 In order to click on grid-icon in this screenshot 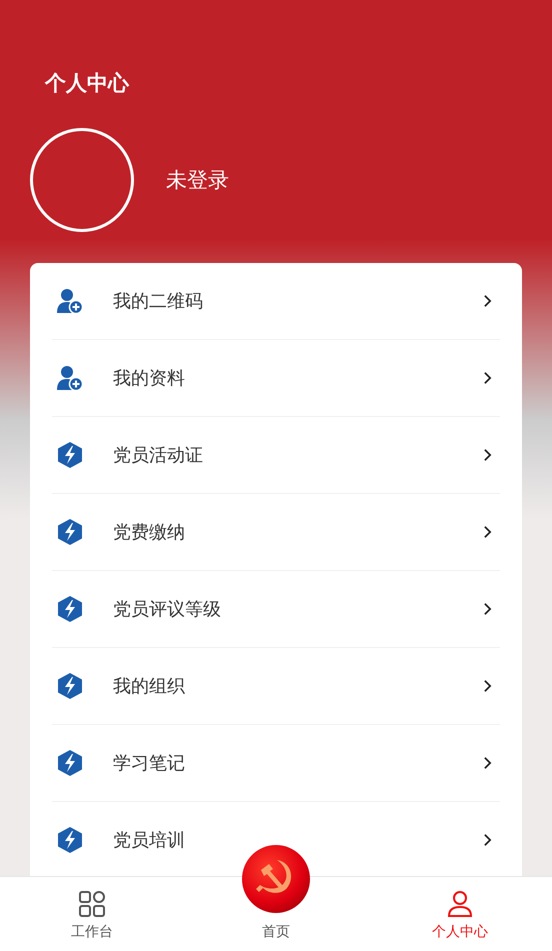, I will do `click(92, 904)`.